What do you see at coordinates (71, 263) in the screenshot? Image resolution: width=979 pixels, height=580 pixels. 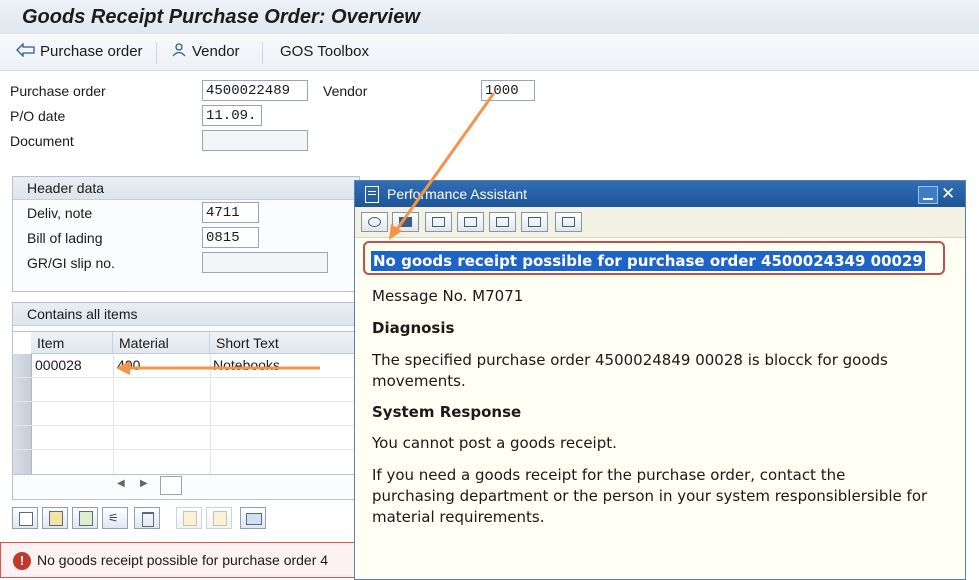 I see `gr-gi-slip-label: GR/GI slip no.` at bounding box center [71, 263].